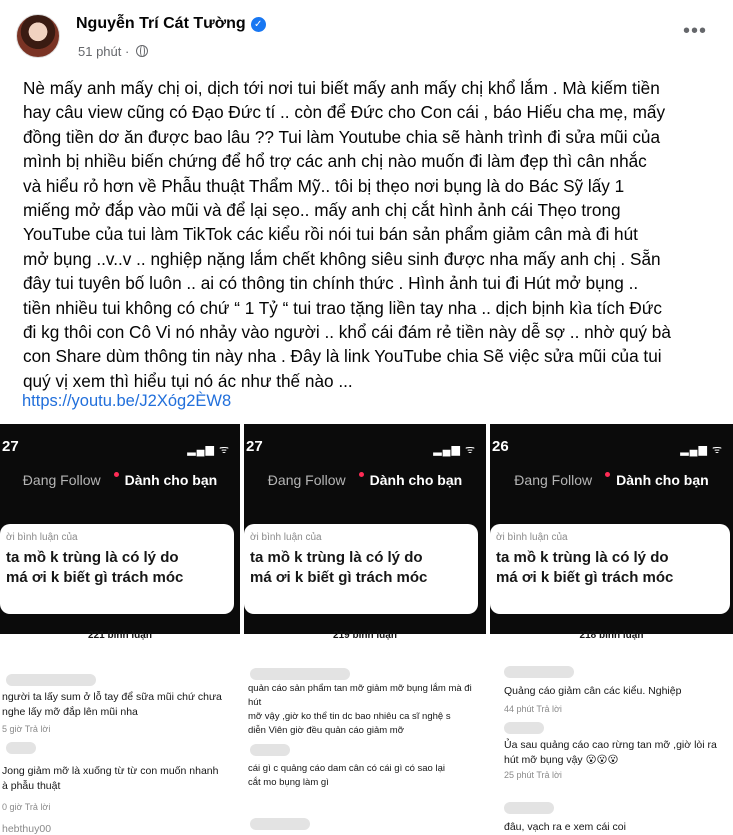 The height and width of the screenshot is (835, 733). I want to click on comment-meta: 44 phút Trả lời, so click(533, 709).